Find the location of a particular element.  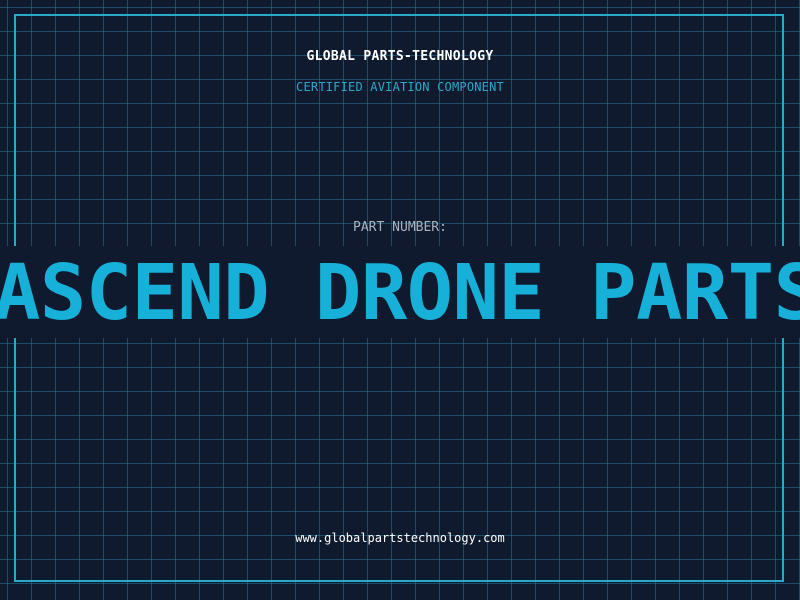

part-number-value: ASCEND DRONE PARTS is located at coordinates (400, 293).